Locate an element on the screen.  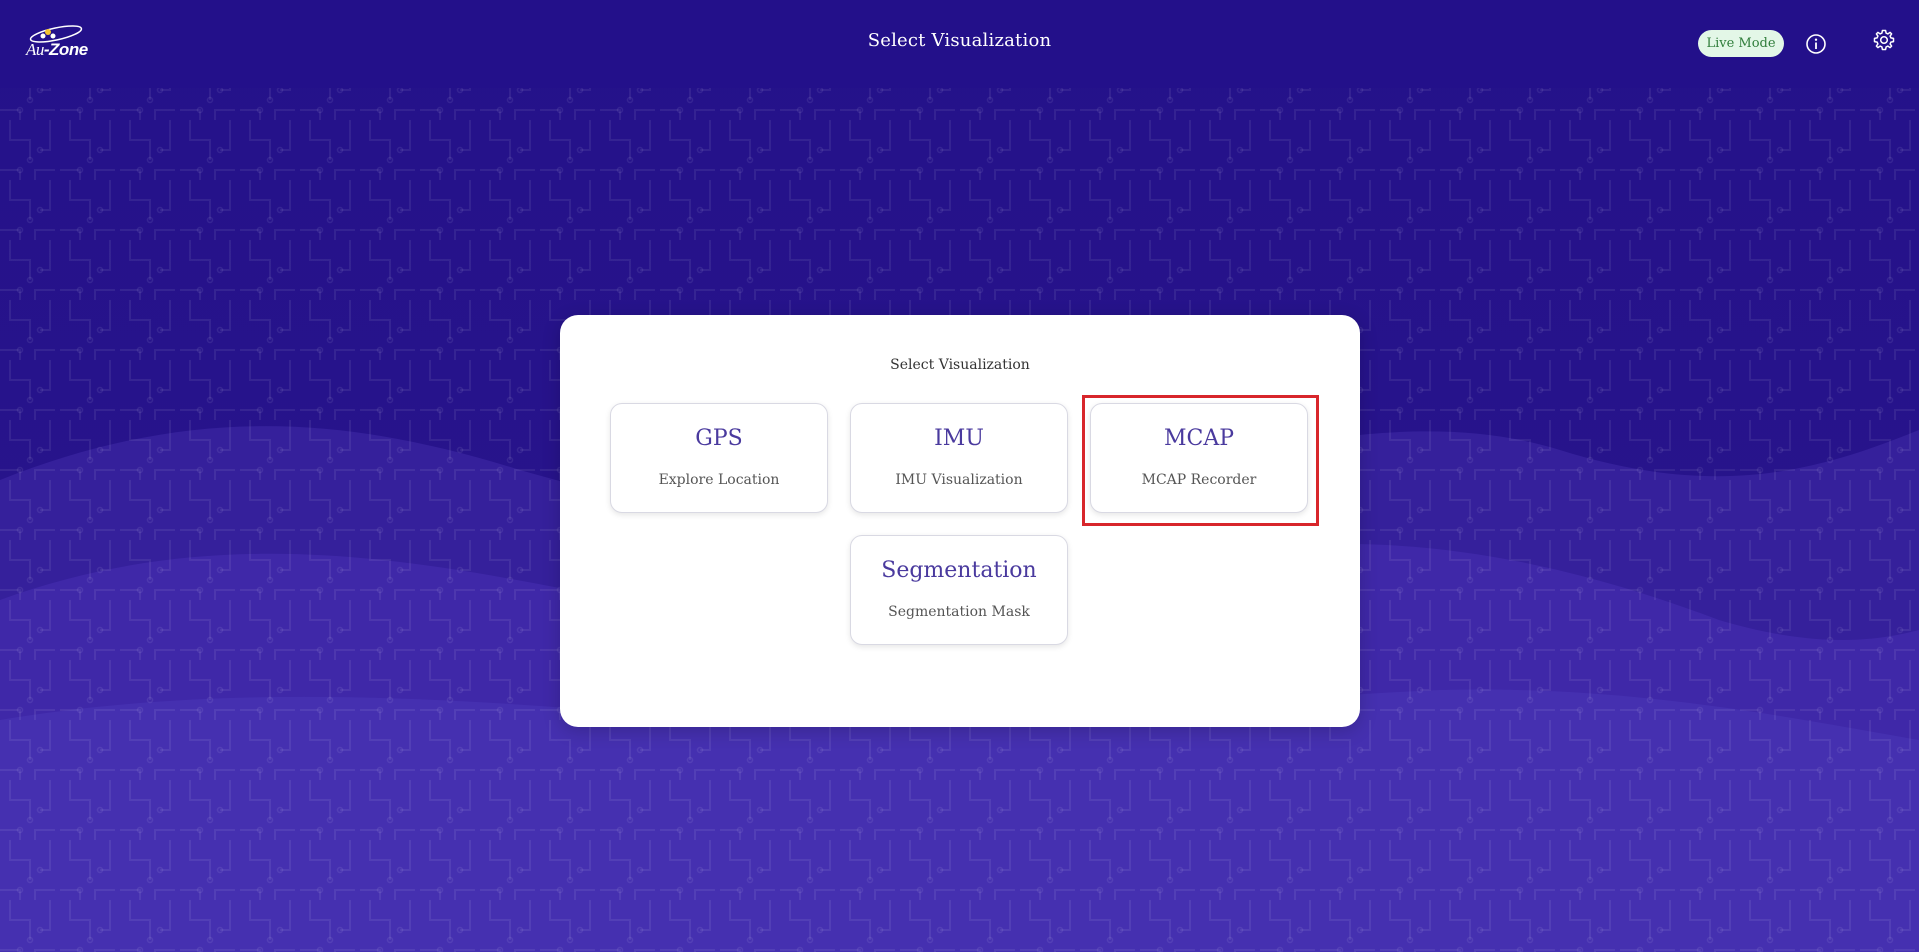
segmentation-card: Segmentation Segmentation Mask is located at coordinates (959, 590).